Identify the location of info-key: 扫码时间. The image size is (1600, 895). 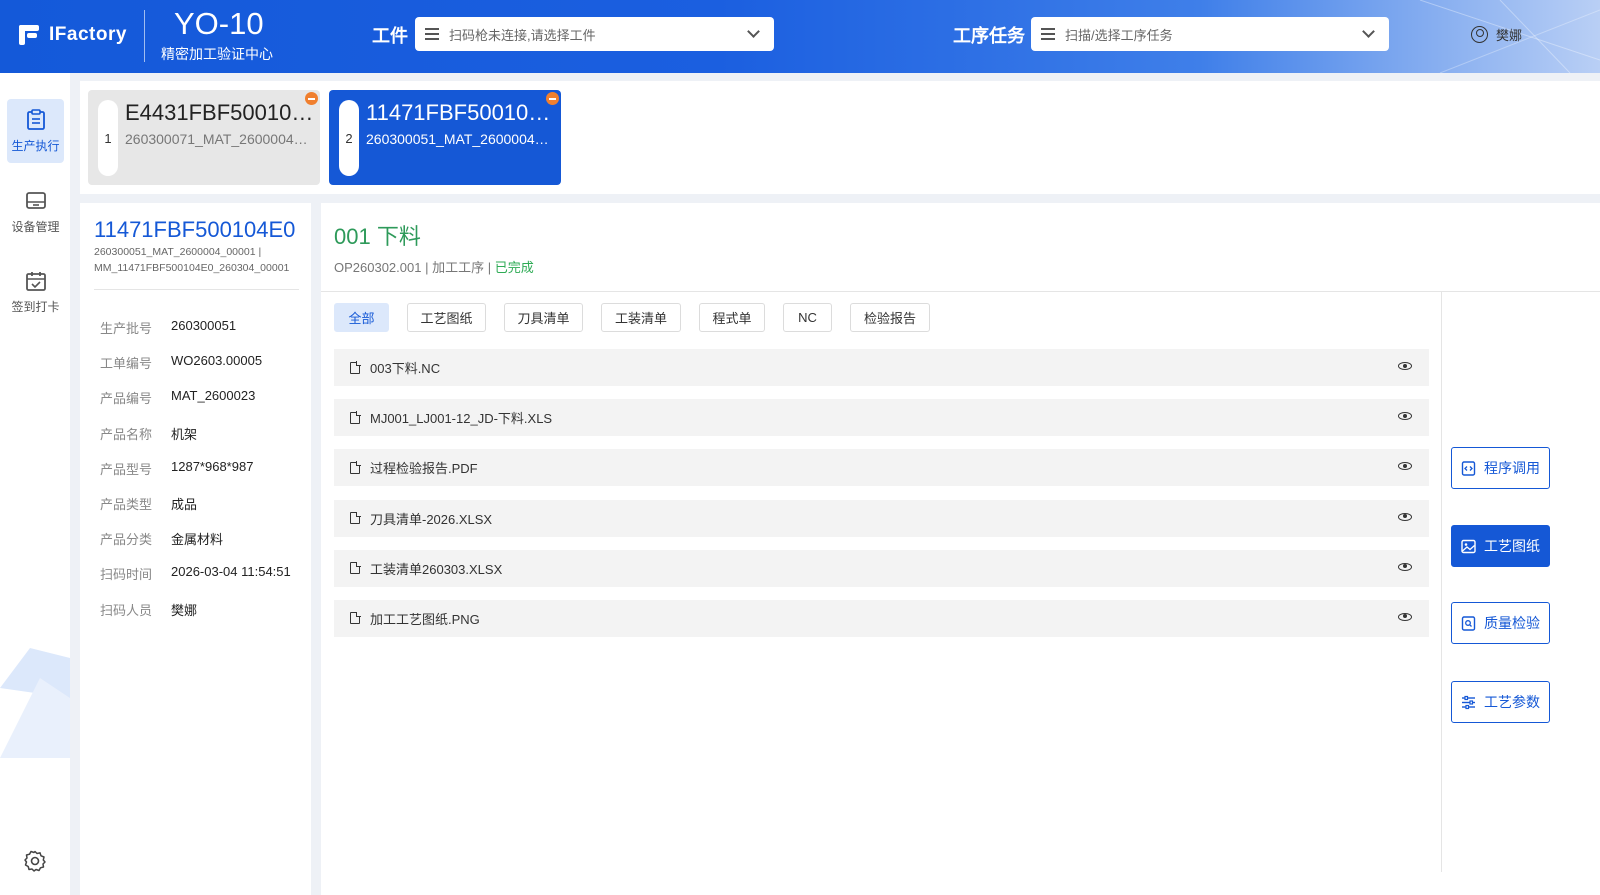
(126, 575).